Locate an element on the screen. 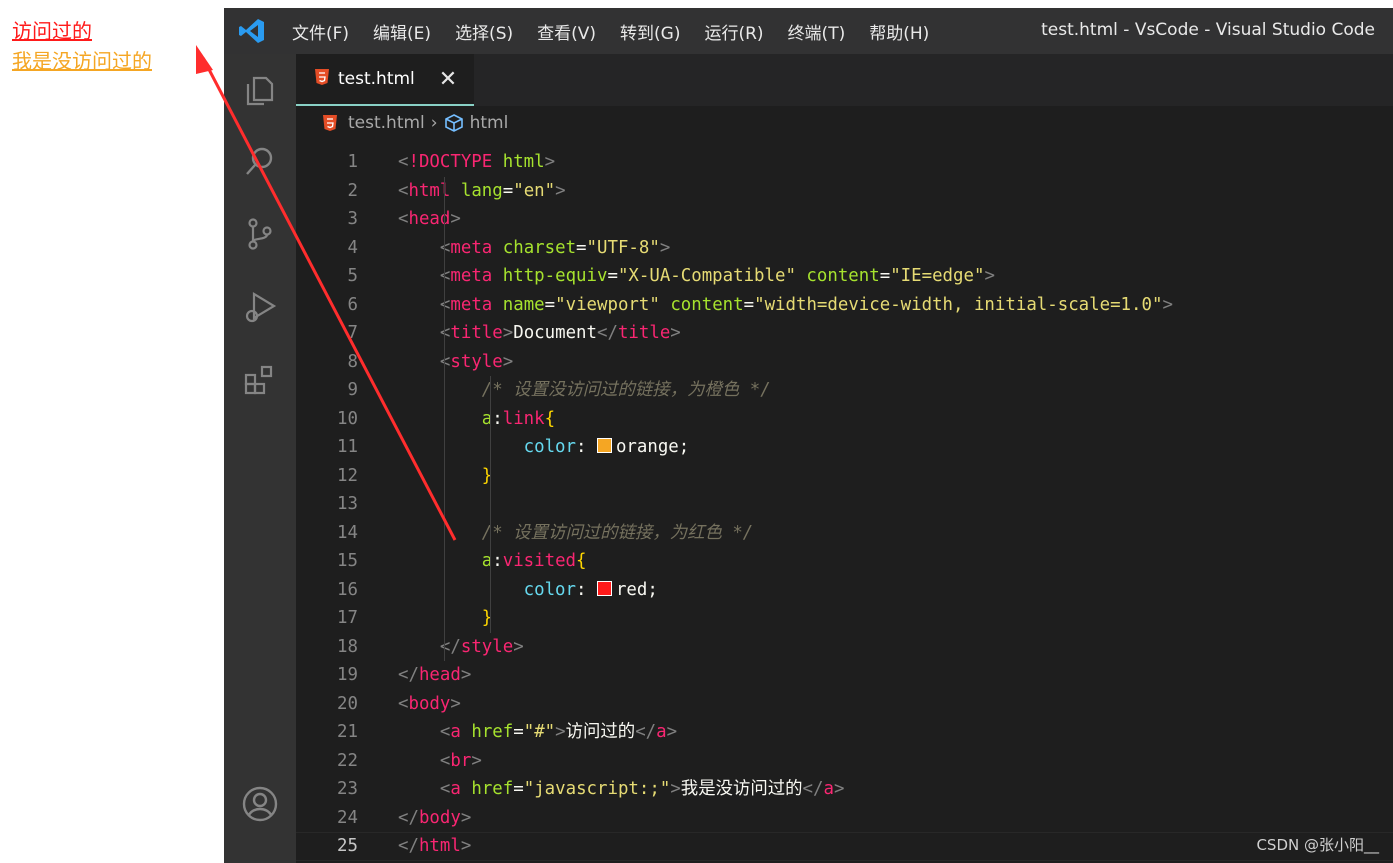 The image size is (1393, 863). menu-item: 文件(F) is located at coordinates (320, 31).